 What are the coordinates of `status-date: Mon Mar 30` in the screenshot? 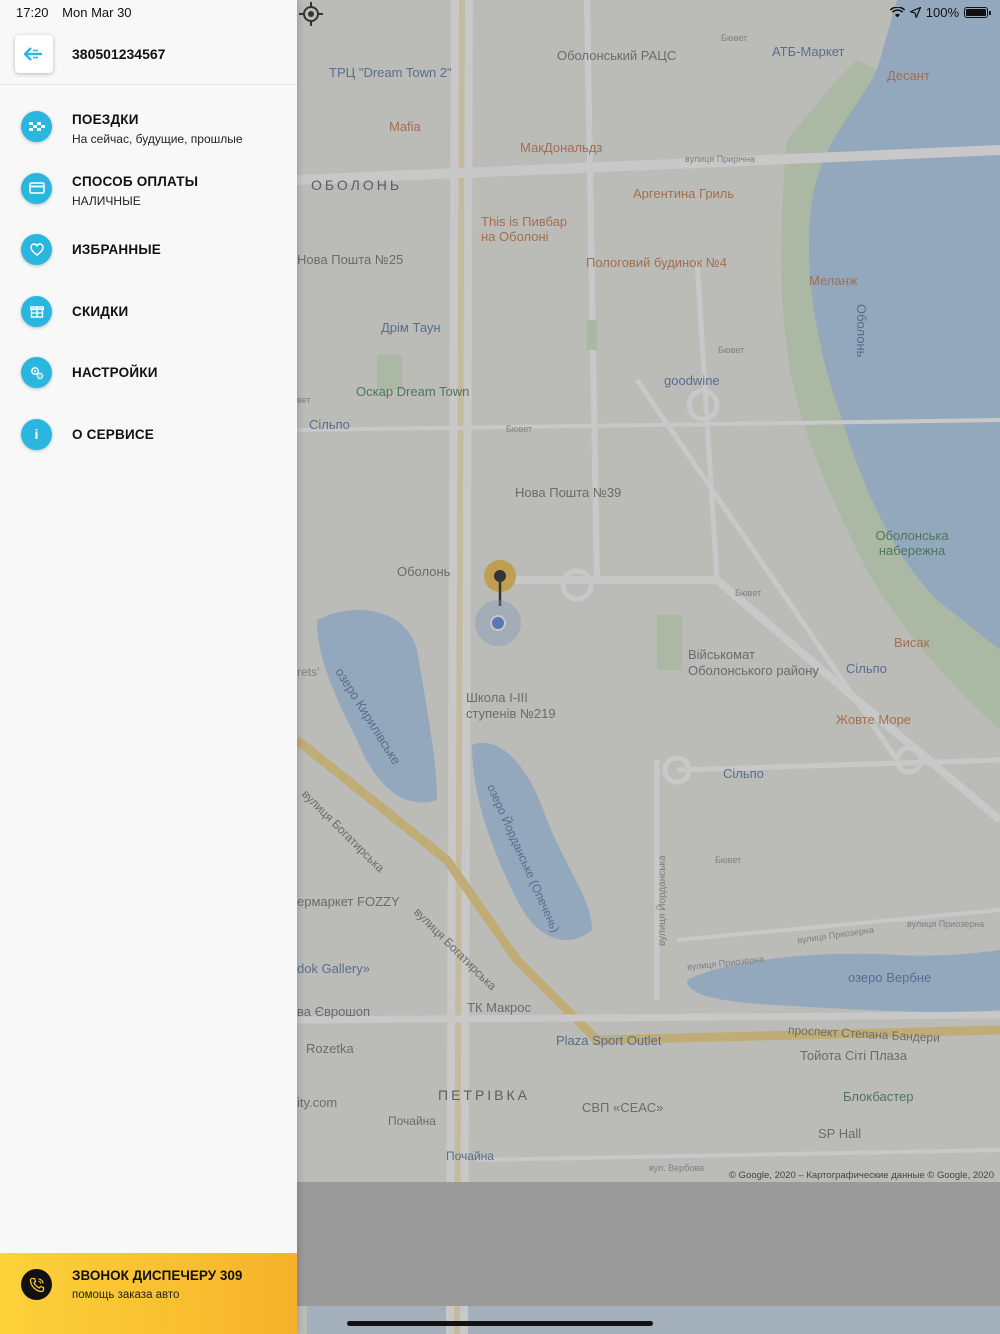 It's located at (97, 12).